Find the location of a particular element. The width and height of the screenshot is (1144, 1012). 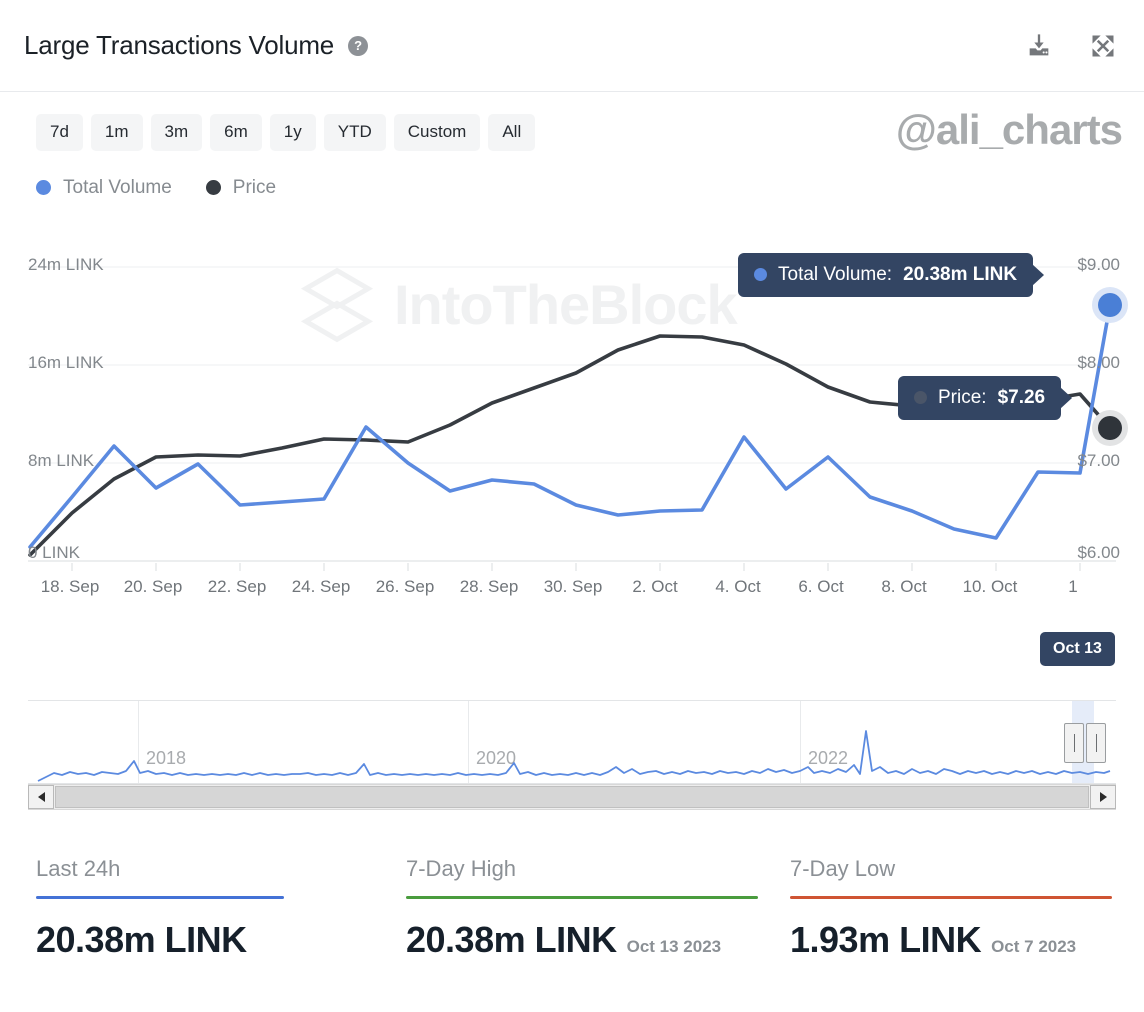

legend-dot-price is located at coordinates (213, 188).